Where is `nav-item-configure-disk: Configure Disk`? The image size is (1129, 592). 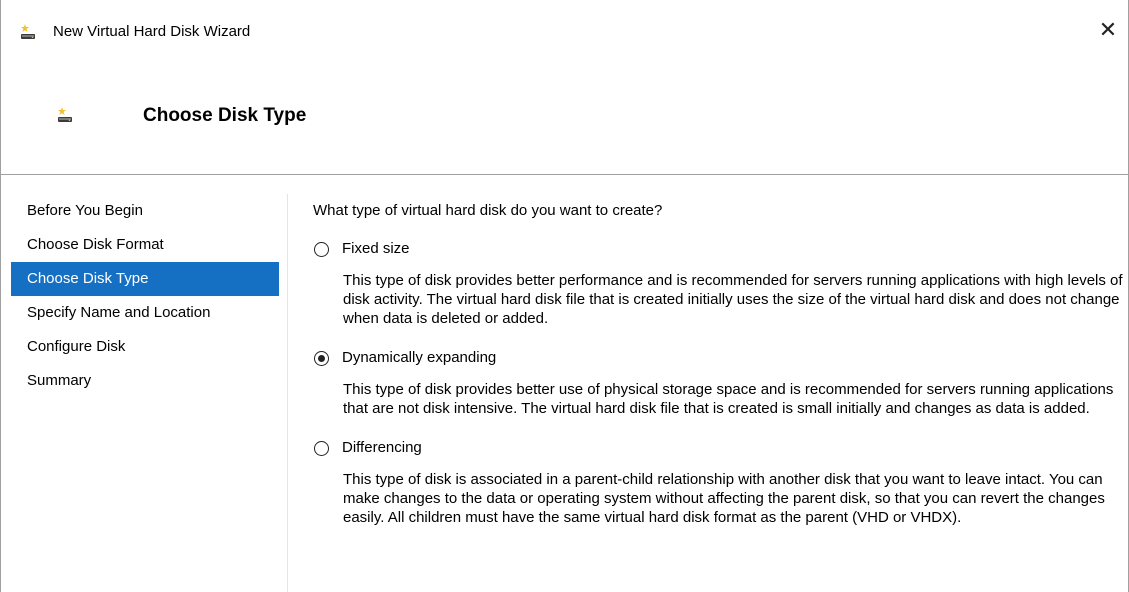
nav-item-configure-disk: Configure Disk is located at coordinates (145, 347).